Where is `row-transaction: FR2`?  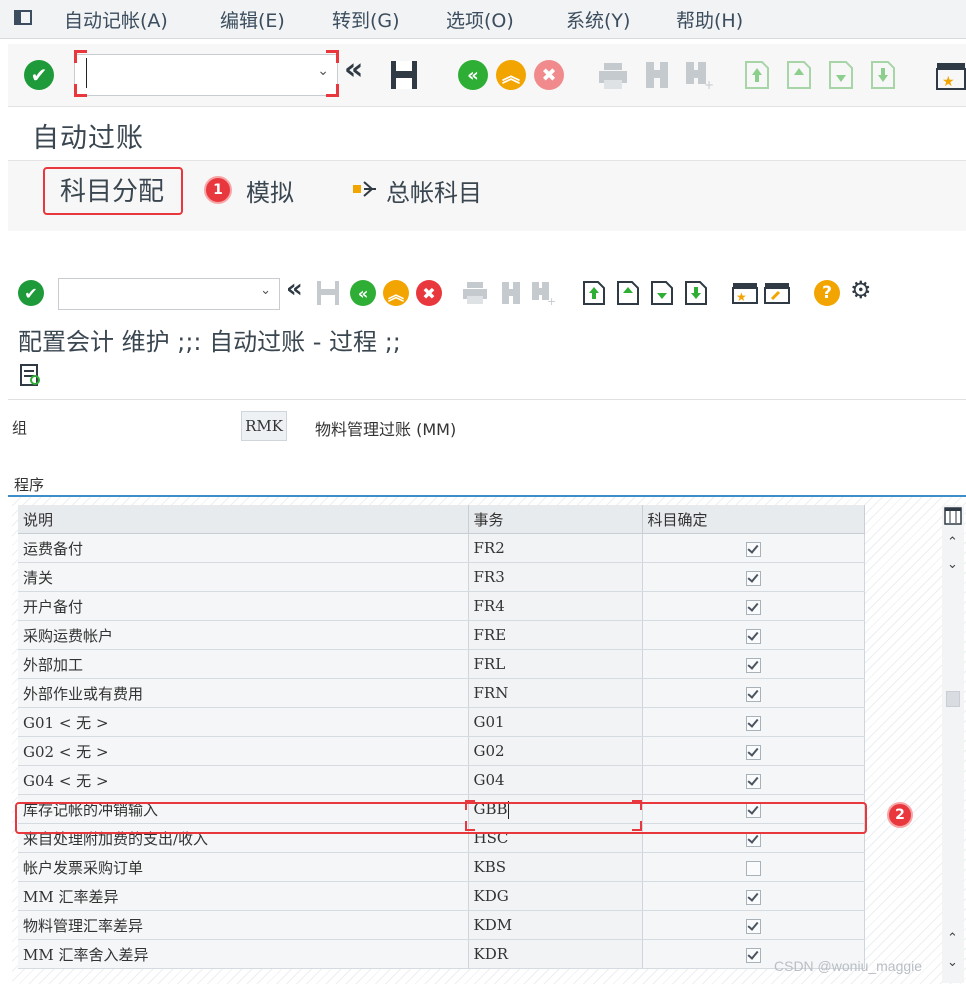
row-transaction: FR2 is located at coordinates (555, 548).